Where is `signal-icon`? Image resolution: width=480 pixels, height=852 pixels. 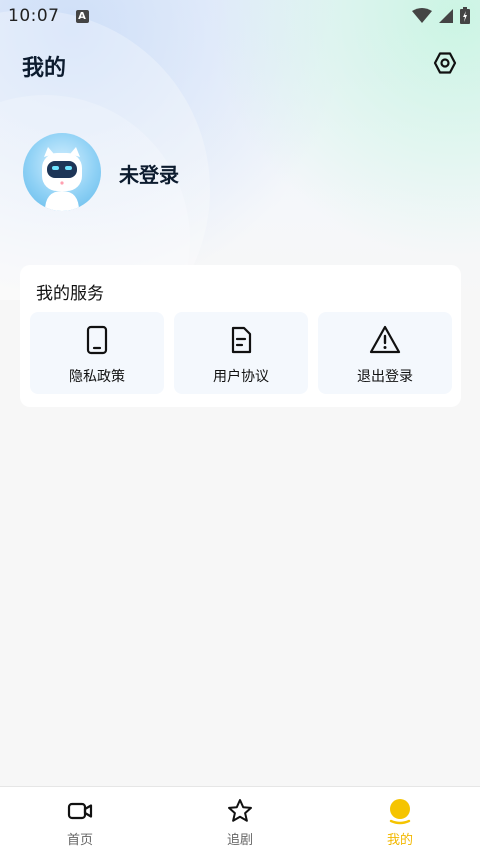
signal-icon is located at coordinates (446, 15).